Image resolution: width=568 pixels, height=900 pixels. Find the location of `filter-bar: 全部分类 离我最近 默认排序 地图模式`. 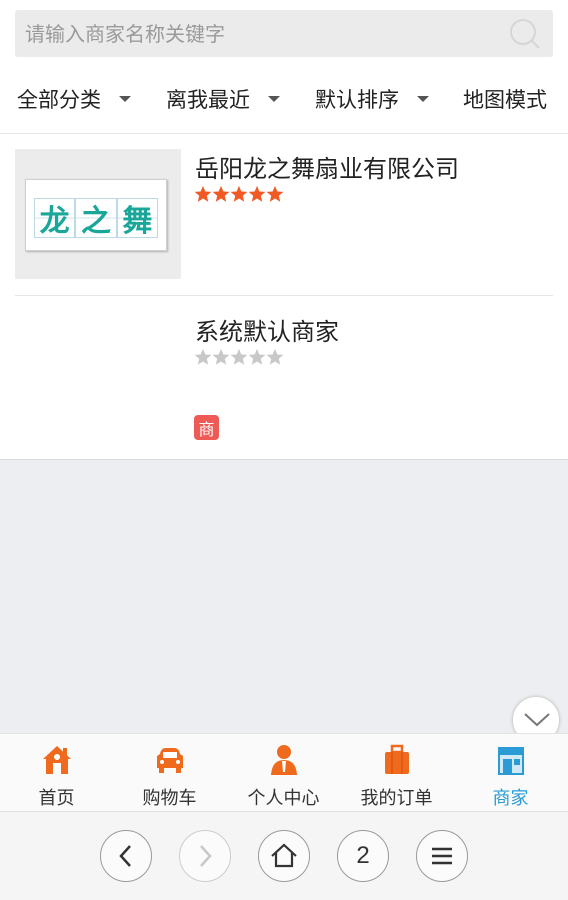

filter-bar: 全部分类 离我最近 默认排序 地图模式 is located at coordinates (284, 103).